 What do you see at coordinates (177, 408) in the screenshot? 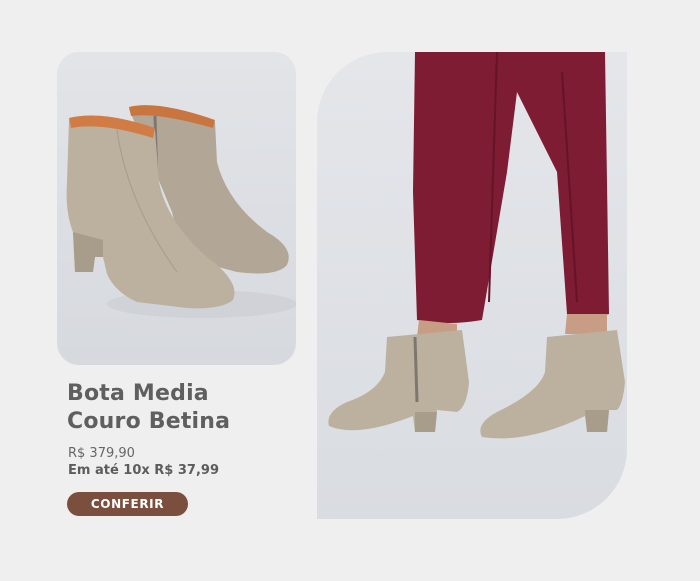
I see `product-title: Bota Media Couro Betina` at bounding box center [177, 408].